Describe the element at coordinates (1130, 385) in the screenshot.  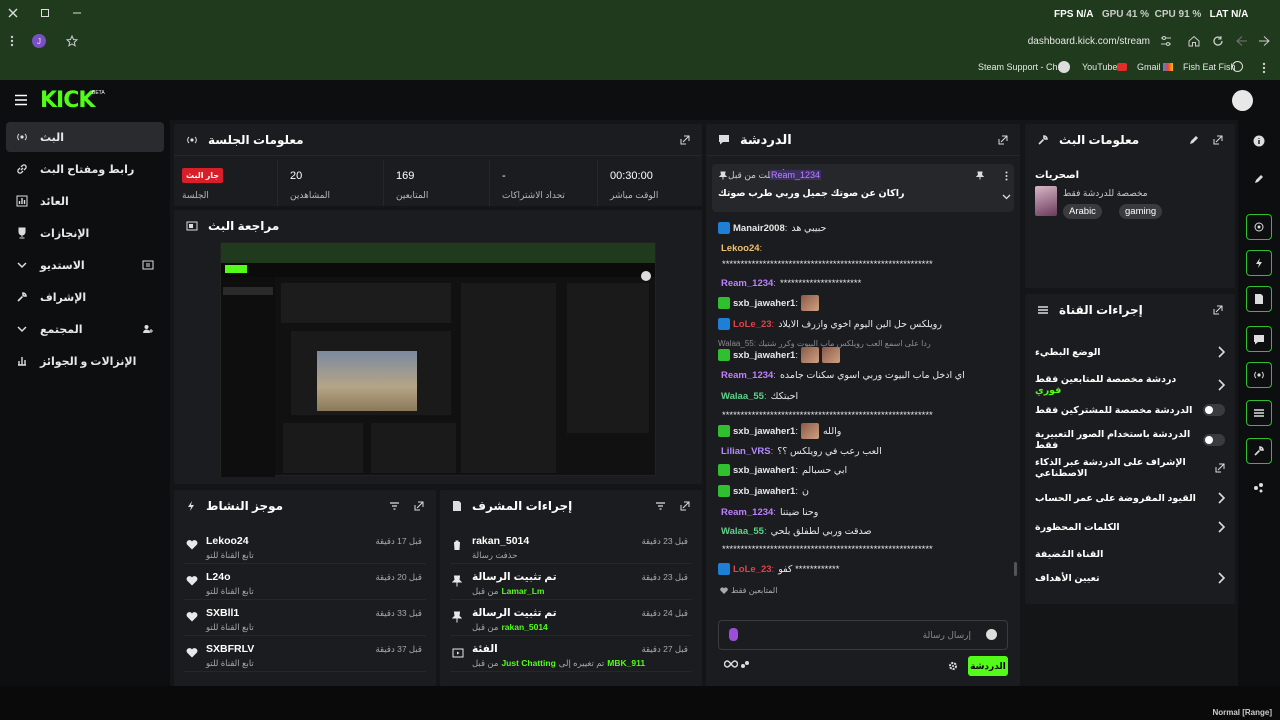
I see `channel-action-item: دردشة مخصصة للمتابعين فقط فوري` at that location.